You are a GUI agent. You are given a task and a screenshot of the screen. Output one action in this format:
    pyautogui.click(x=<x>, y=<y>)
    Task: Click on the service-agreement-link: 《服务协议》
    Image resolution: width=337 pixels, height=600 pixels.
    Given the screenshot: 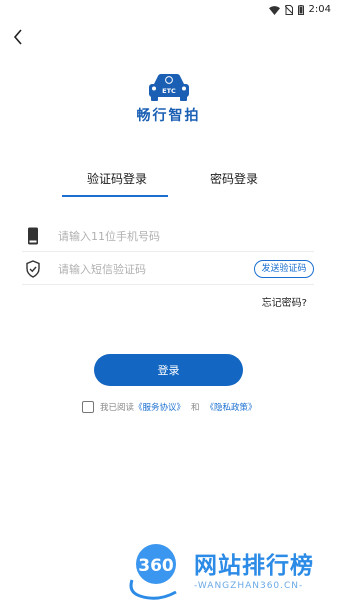 What is the action you would take?
    pyautogui.click(x=159, y=407)
    